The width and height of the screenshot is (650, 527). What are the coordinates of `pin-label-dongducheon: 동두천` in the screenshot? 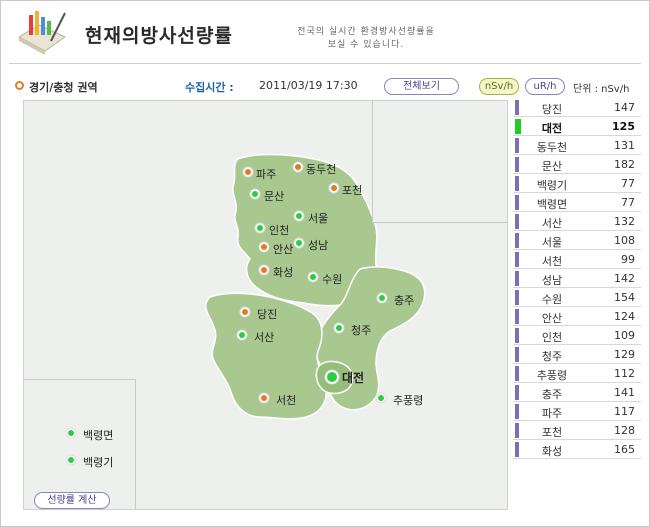 It's located at (321, 169).